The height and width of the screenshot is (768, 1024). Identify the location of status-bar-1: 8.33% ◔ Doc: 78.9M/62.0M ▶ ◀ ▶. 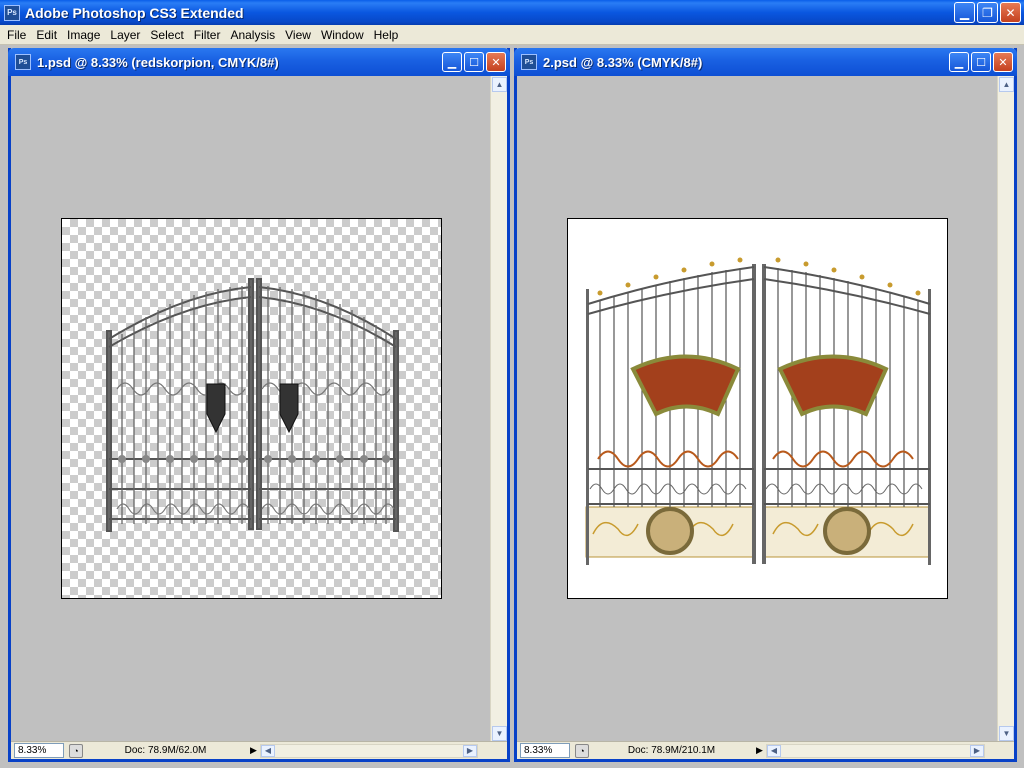
(259, 750).